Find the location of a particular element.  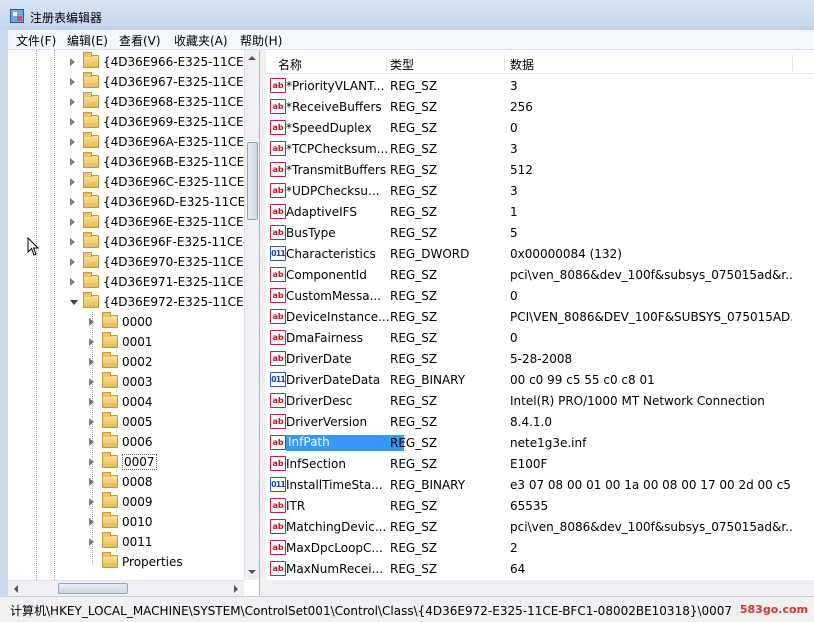

tree-item: {4D36E970-E325-11CE- is located at coordinates (128, 262).